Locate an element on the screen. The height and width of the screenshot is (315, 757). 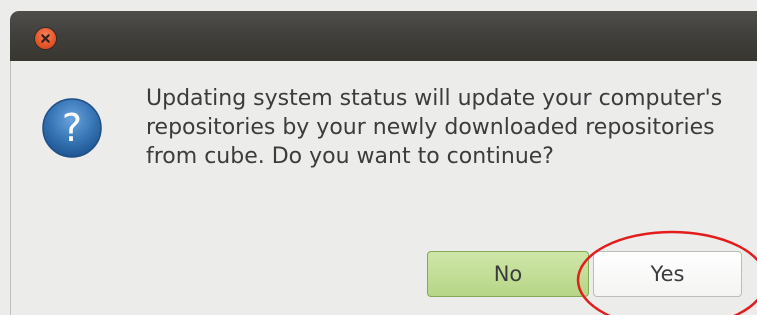
no-button: No is located at coordinates (508, 274).